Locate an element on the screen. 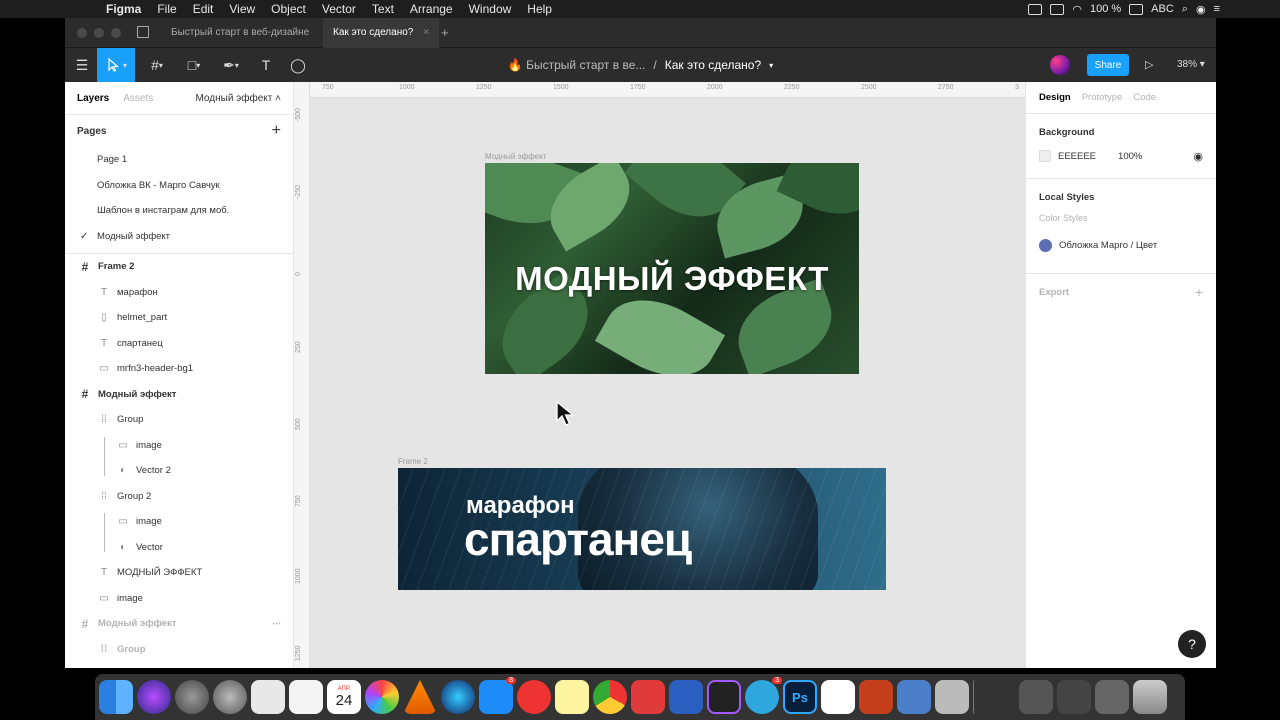 Image resolution: width=1280 pixels, height=720 pixels. layer-row: # Модный эффект is located at coordinates (179, 395).